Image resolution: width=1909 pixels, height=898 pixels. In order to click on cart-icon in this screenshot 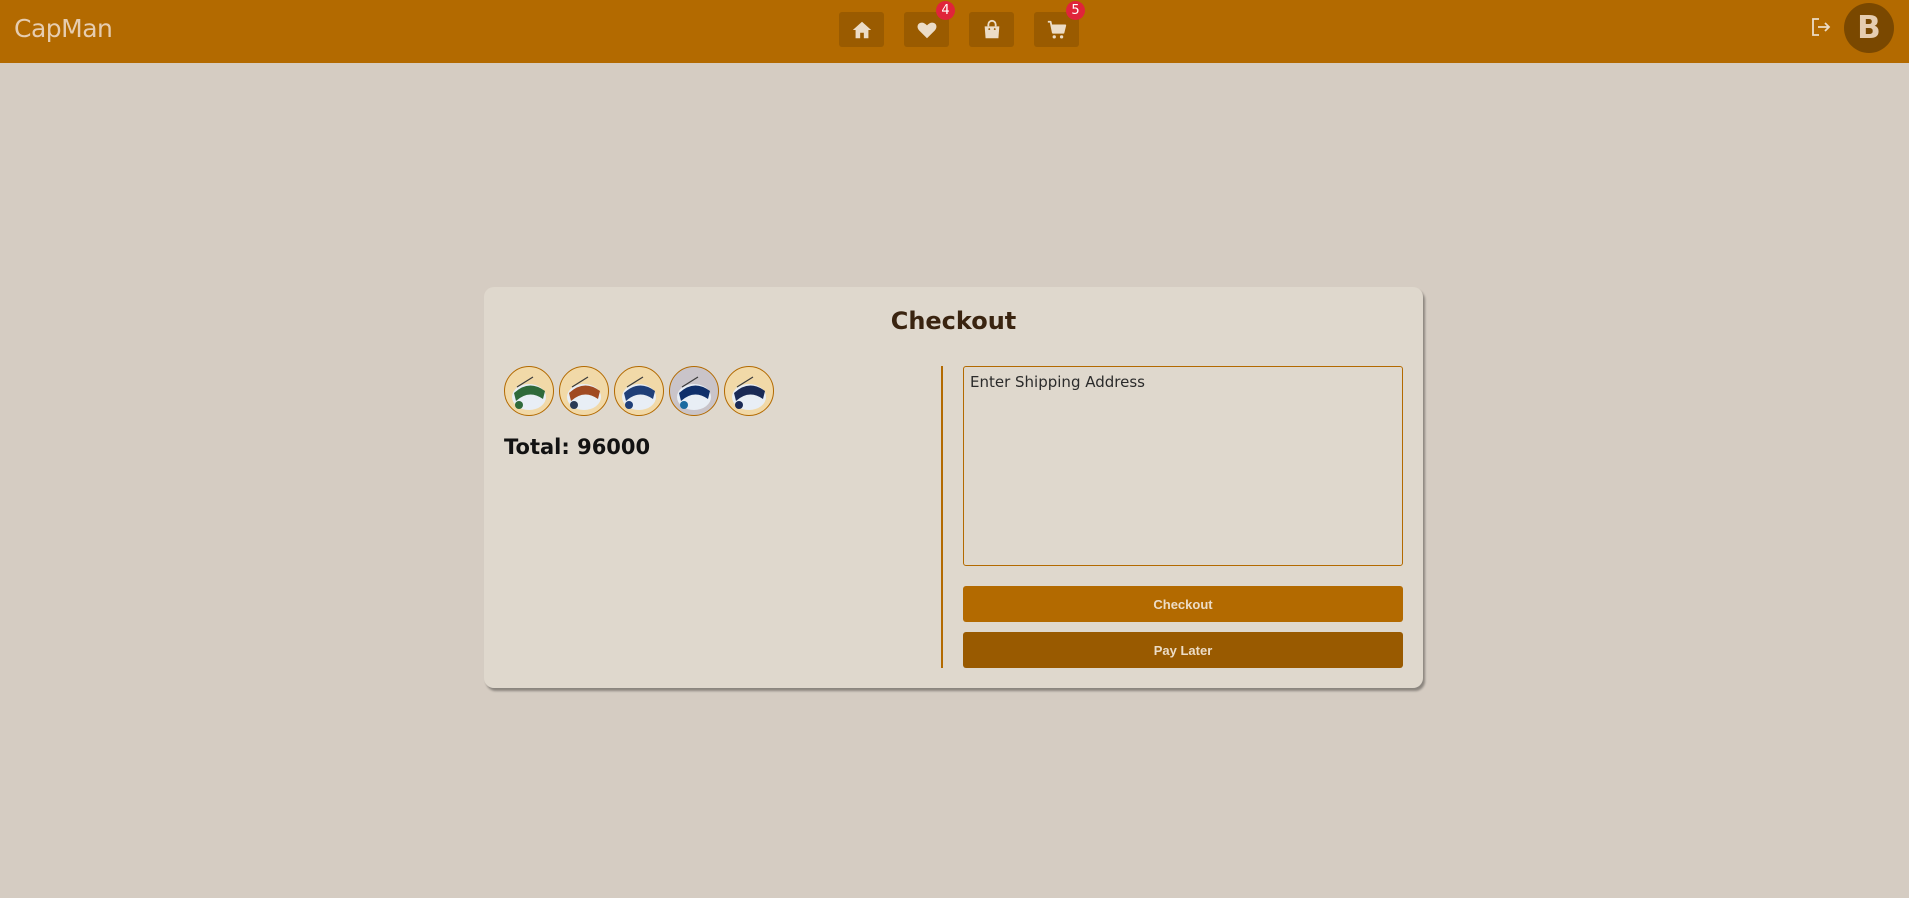, I will do `click(1056, 29)`.